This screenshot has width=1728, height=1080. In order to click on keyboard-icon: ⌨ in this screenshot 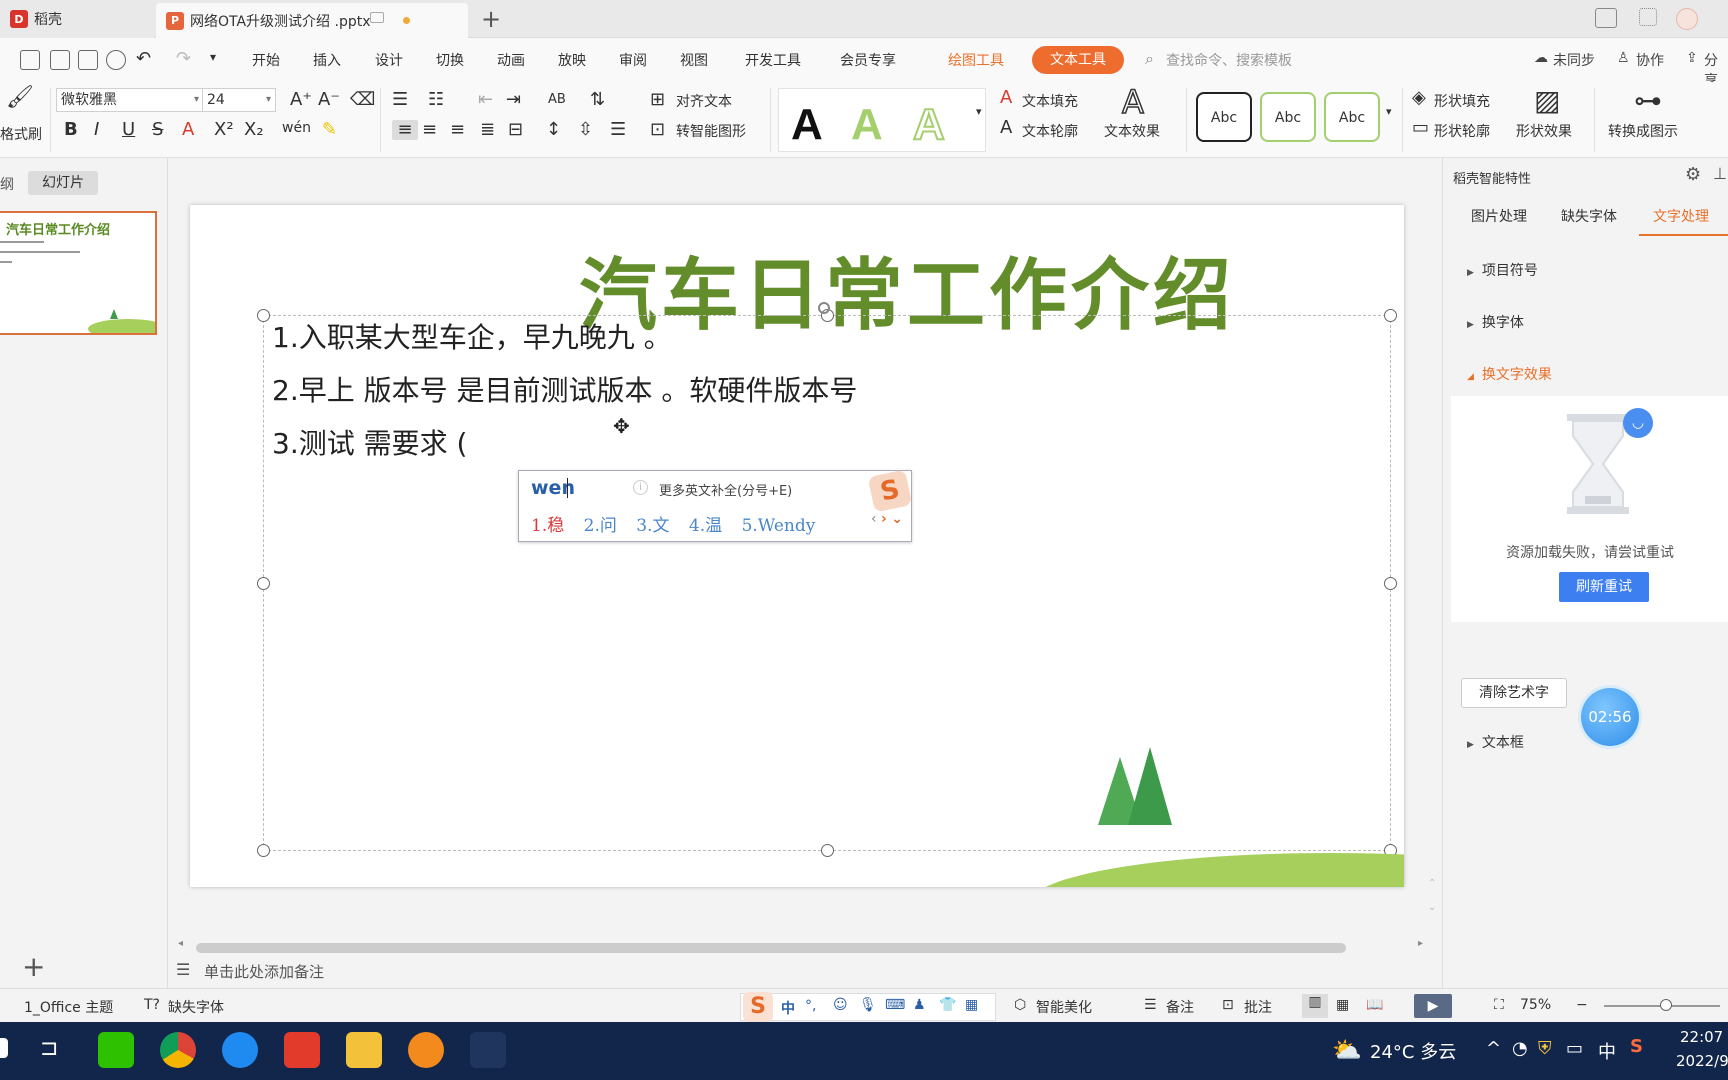, I will do `click(895, 1005)`.